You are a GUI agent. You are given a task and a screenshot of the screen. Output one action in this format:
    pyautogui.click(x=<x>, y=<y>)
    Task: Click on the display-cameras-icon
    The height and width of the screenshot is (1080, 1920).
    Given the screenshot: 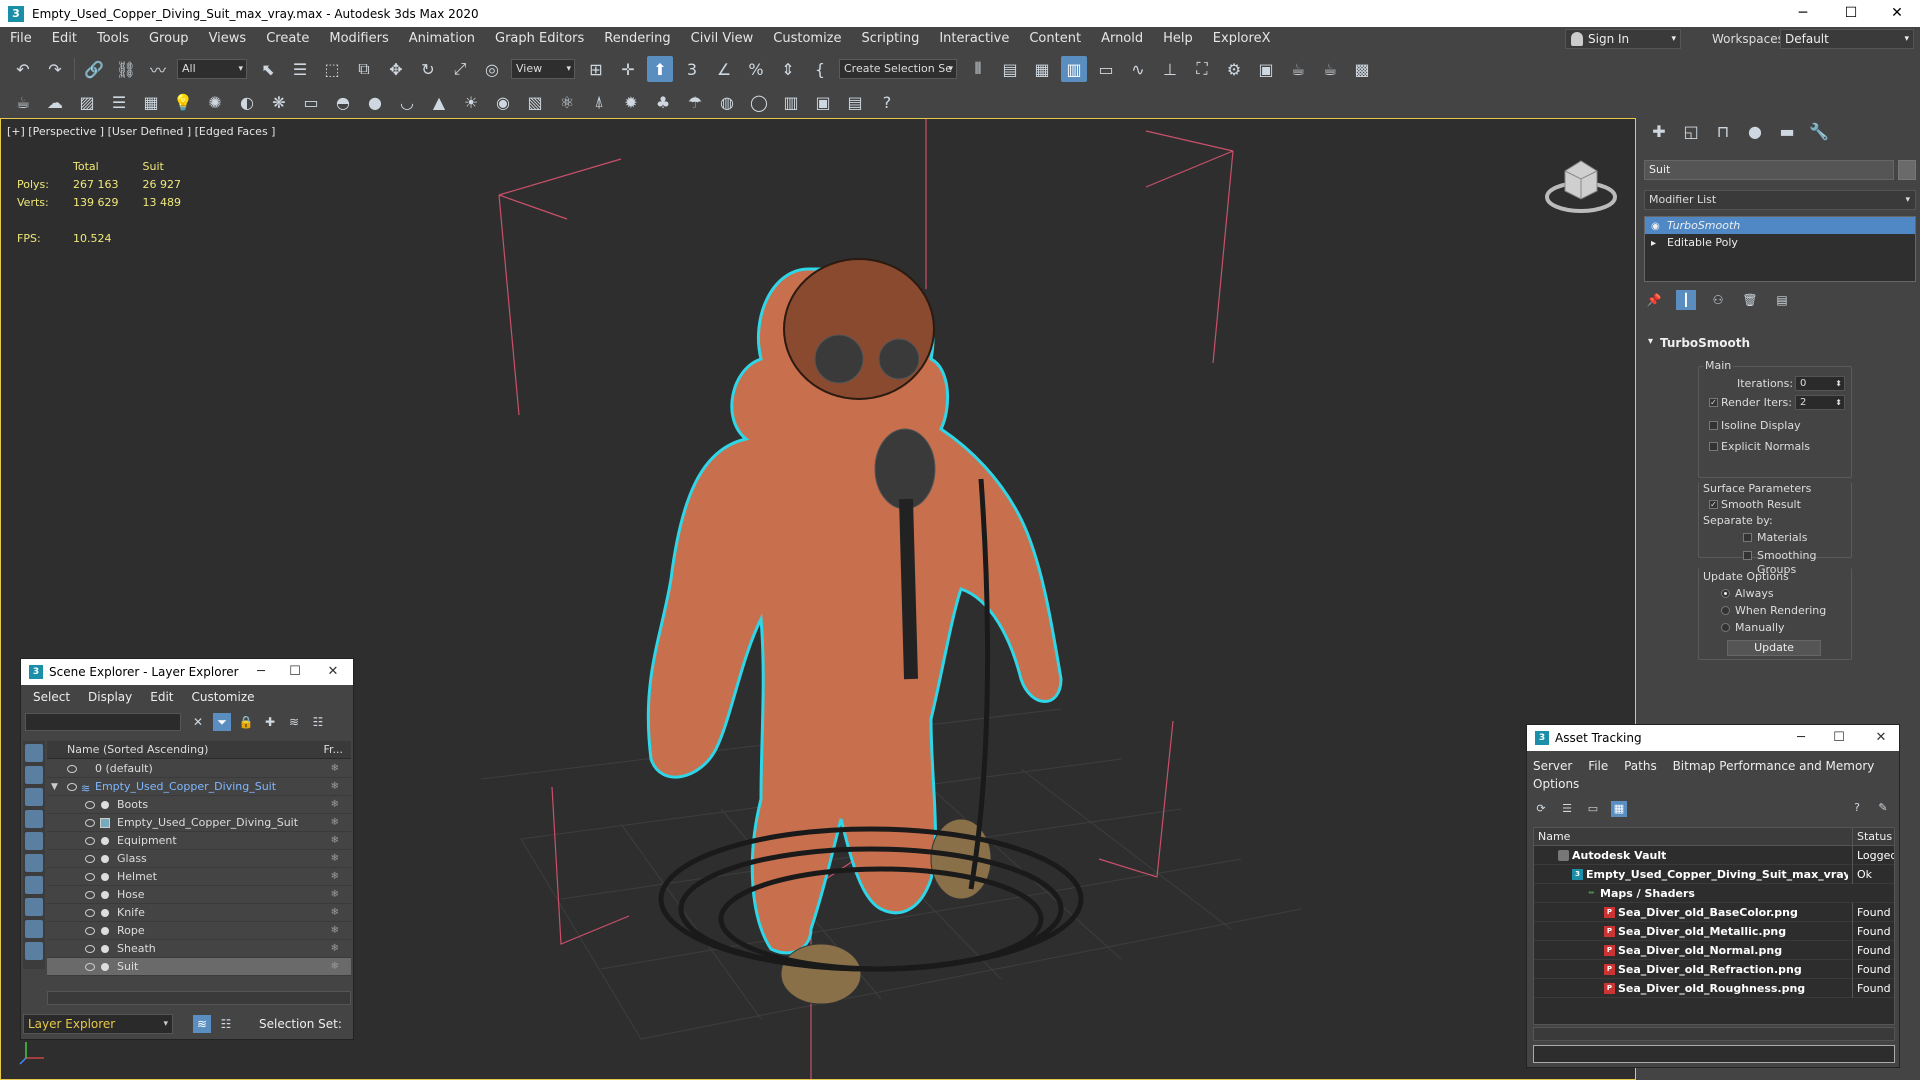 What is the action you would take?
    pyautogui.click(x=34, y=819)
    